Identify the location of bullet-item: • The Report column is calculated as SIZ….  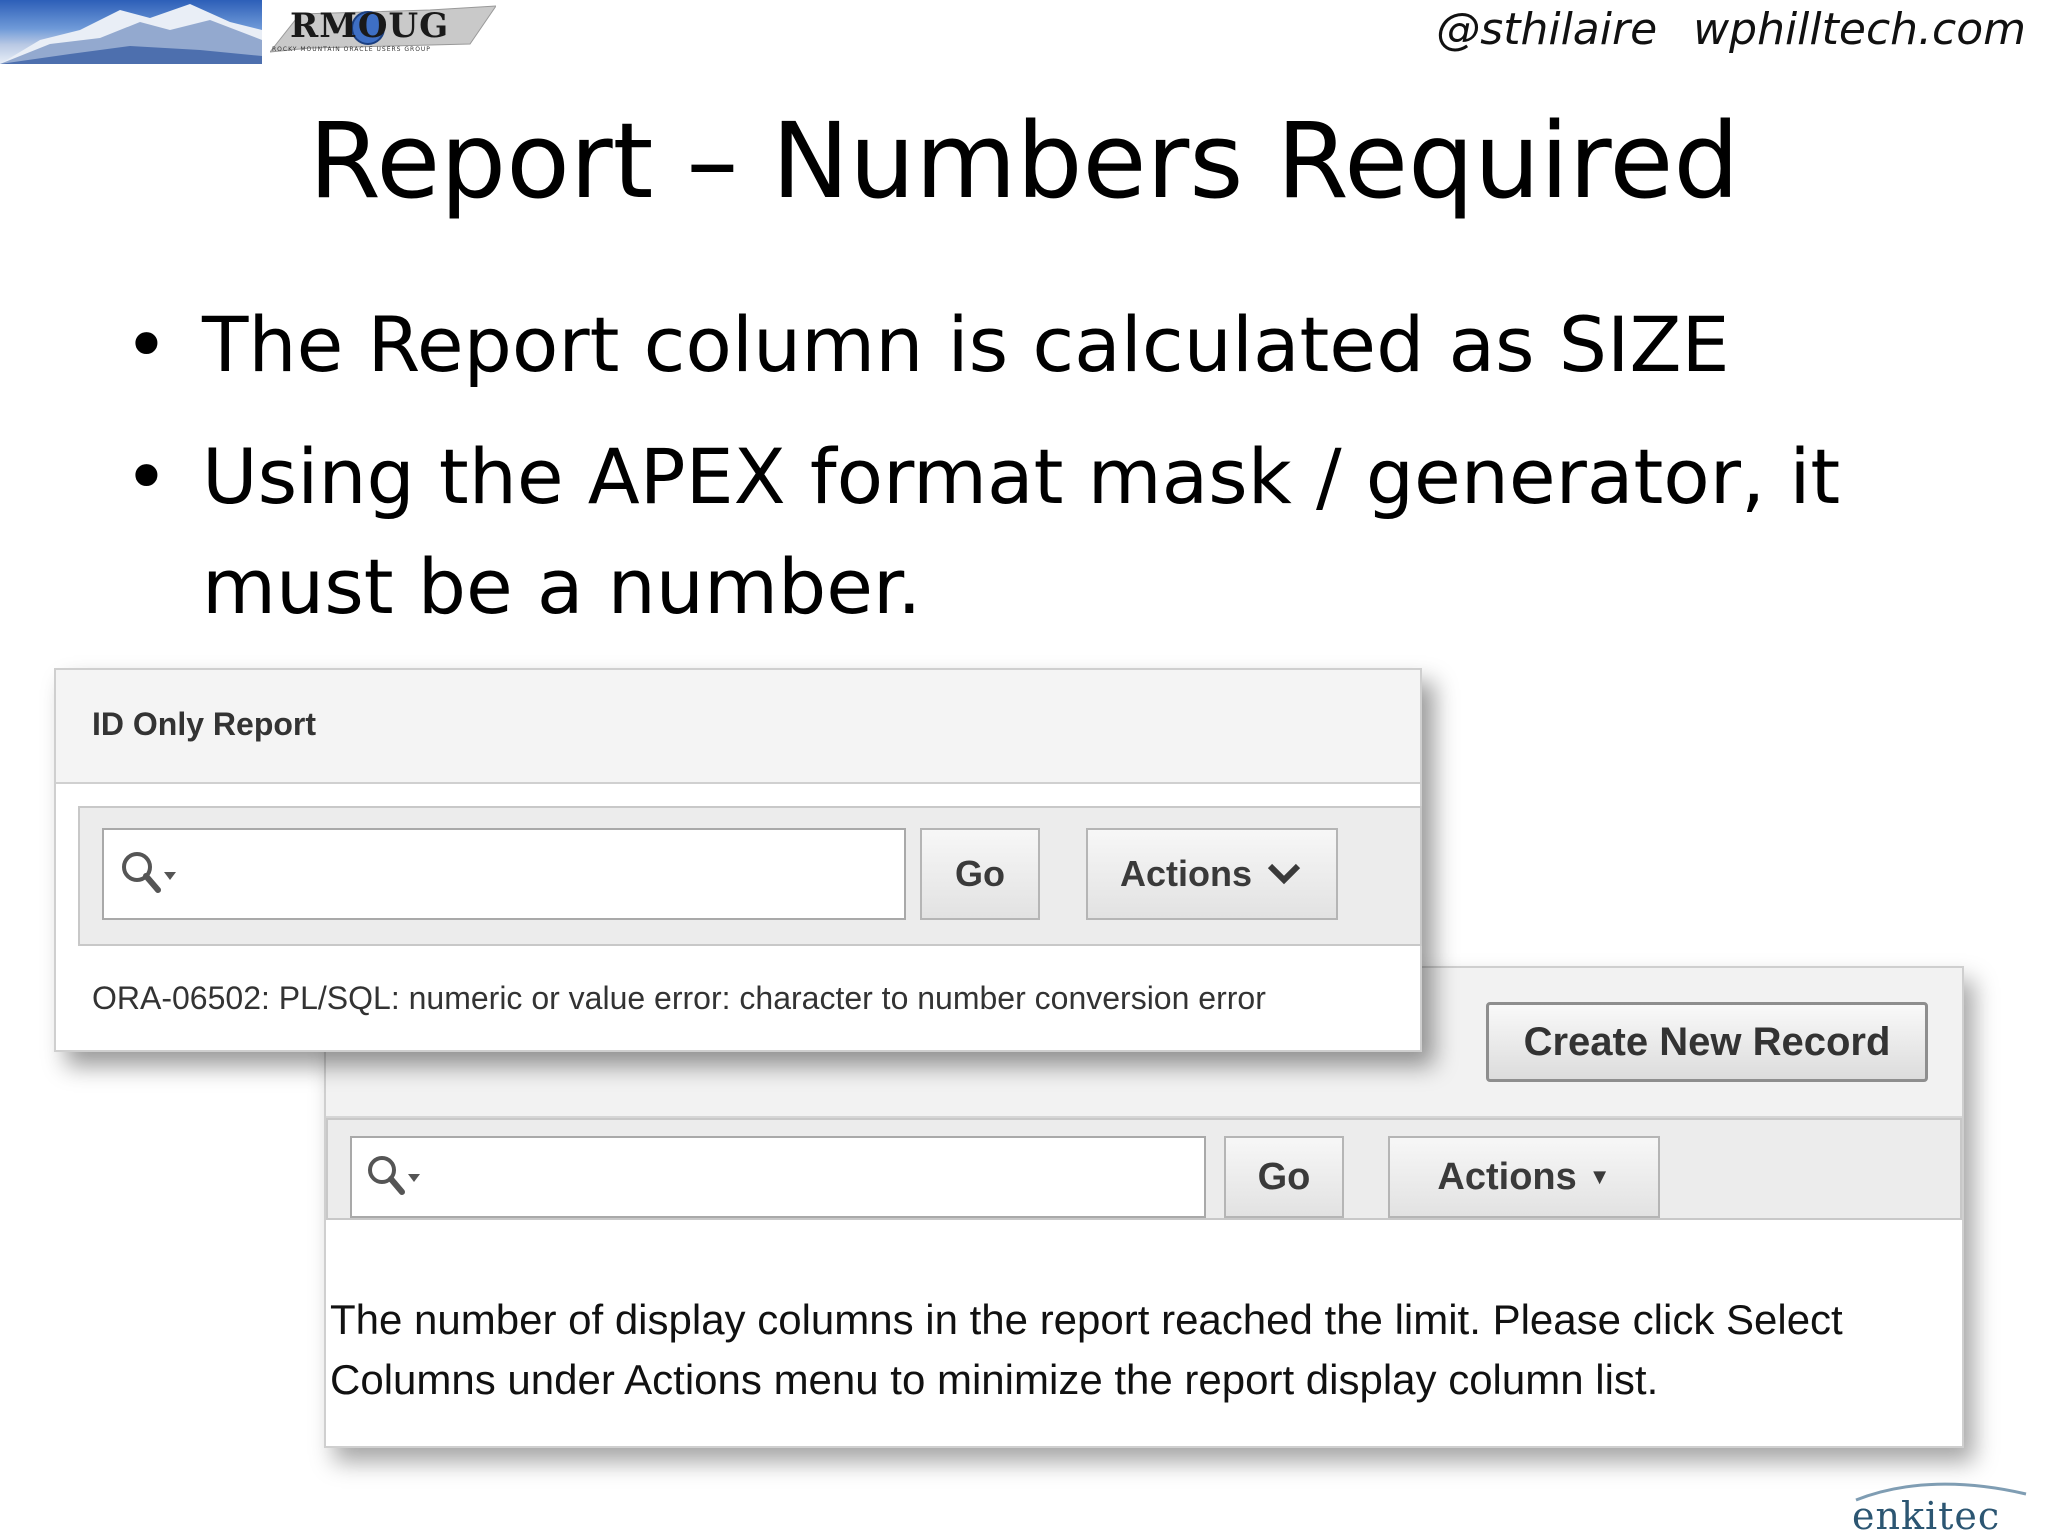
(1044, 345).